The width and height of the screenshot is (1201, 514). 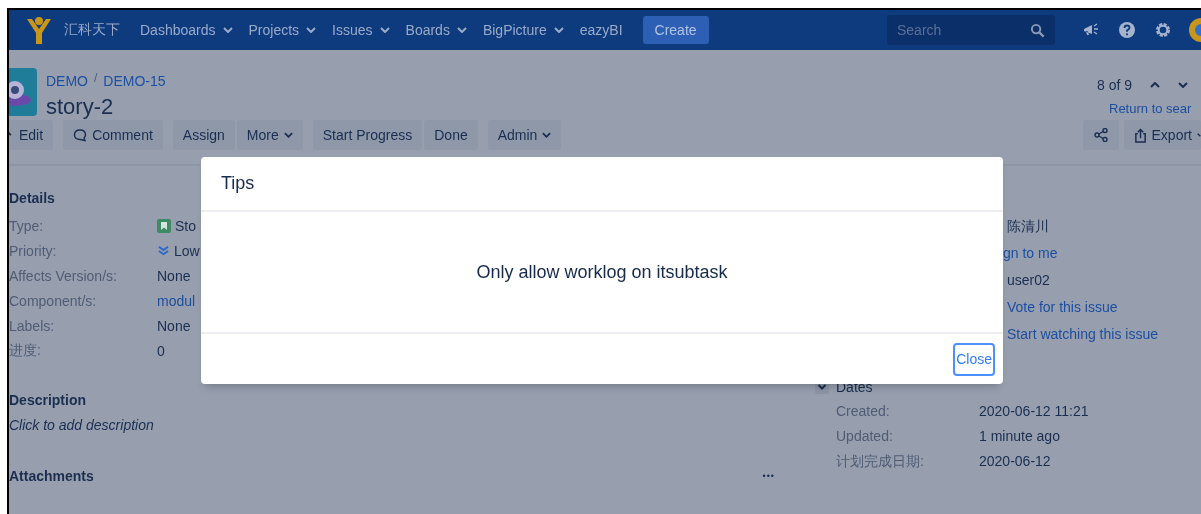 I want to click on search-field: Search, so click(x=971, y=30).